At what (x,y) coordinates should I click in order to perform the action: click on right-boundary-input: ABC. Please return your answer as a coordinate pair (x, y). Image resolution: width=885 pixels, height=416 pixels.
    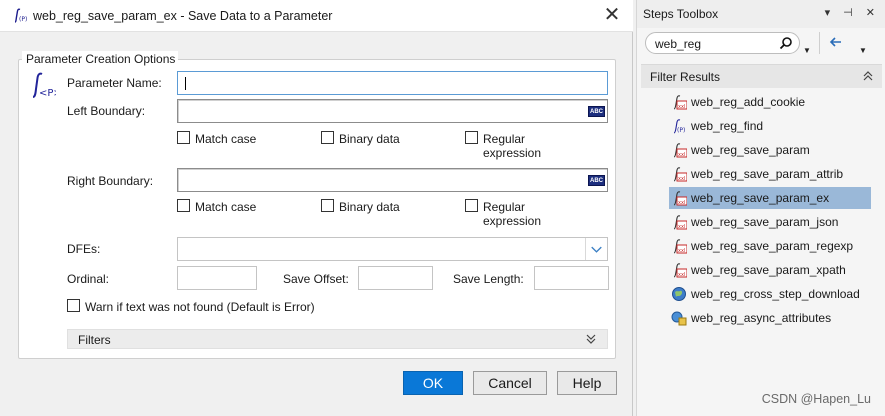
    Looking at the image, I should click on (392, 180).